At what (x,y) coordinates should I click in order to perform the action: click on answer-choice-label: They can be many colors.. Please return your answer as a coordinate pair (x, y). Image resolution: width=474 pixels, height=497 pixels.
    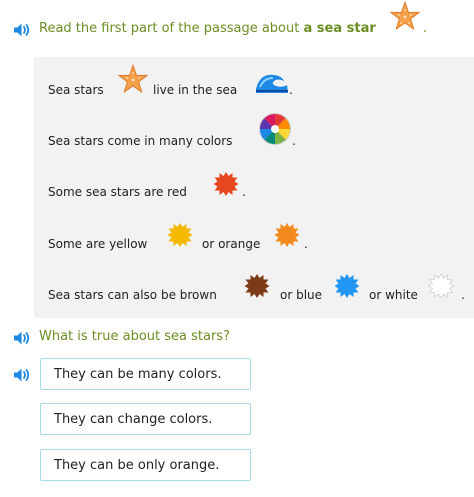
    Looking at the image, I should click on (138, 374).